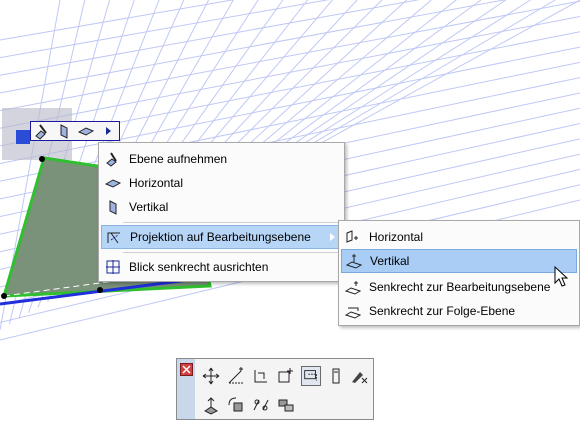 This screenshot has height=423, width=580. I want to click on expand-arrow-icon, so click(108, 131).